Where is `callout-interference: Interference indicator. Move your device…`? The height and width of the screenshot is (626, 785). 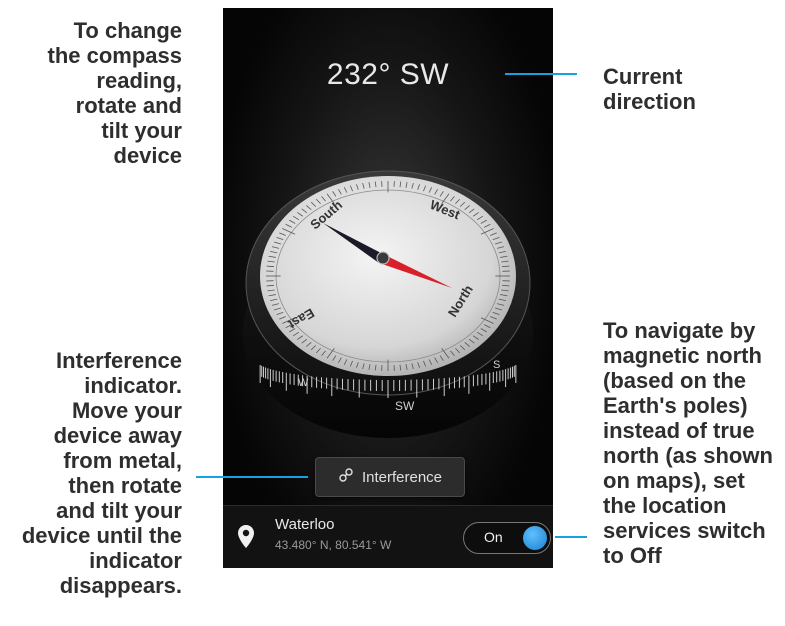
callout-interference: Interference indicator. Move your device… is located at coordinates (101, 473).